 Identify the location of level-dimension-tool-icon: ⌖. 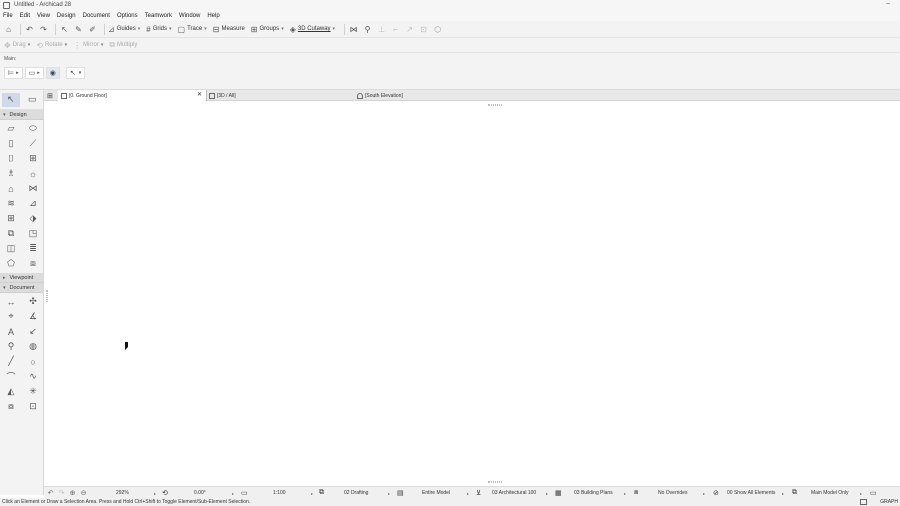
(11, 316).